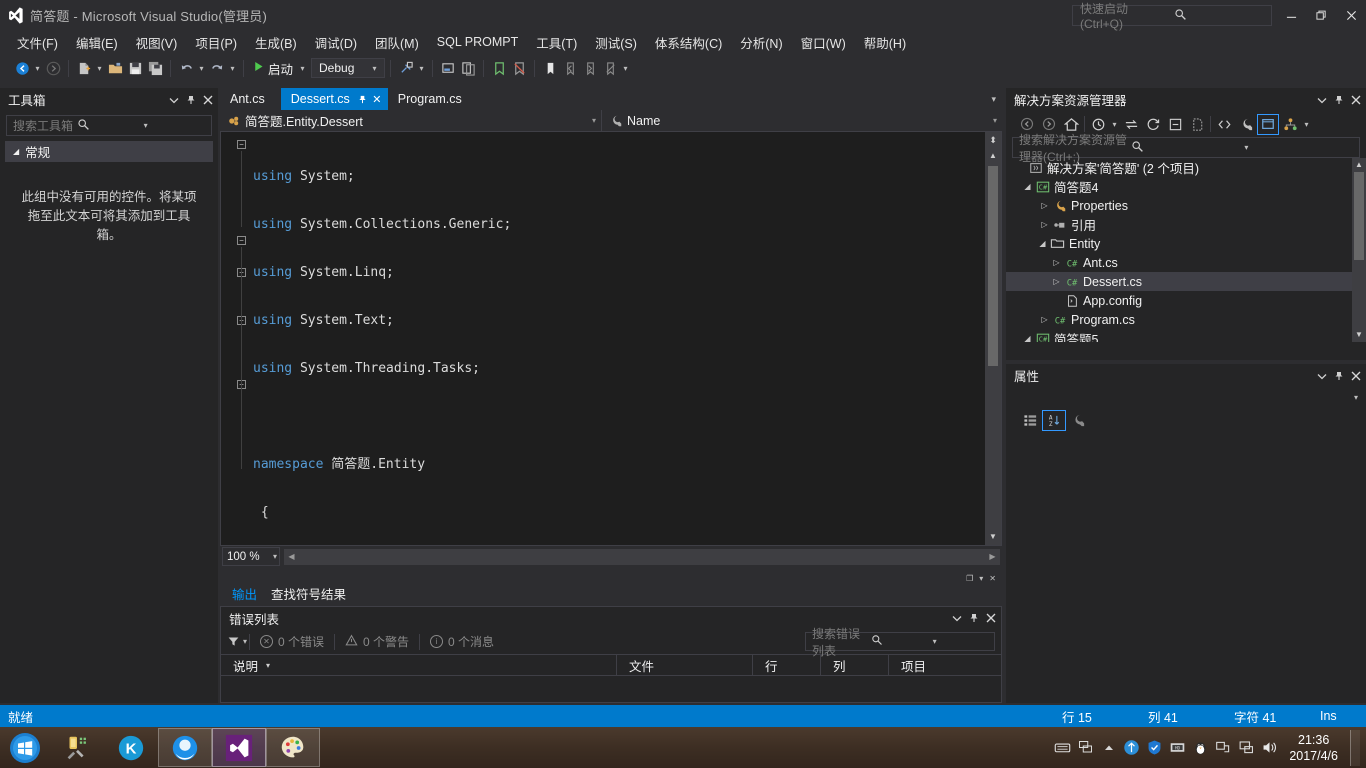 The height and width of the screenshot is (768, 1366). Describe the element at coordinates (276, 42) in the screenshot. I see `menu-build: 生成(B)` at that location.